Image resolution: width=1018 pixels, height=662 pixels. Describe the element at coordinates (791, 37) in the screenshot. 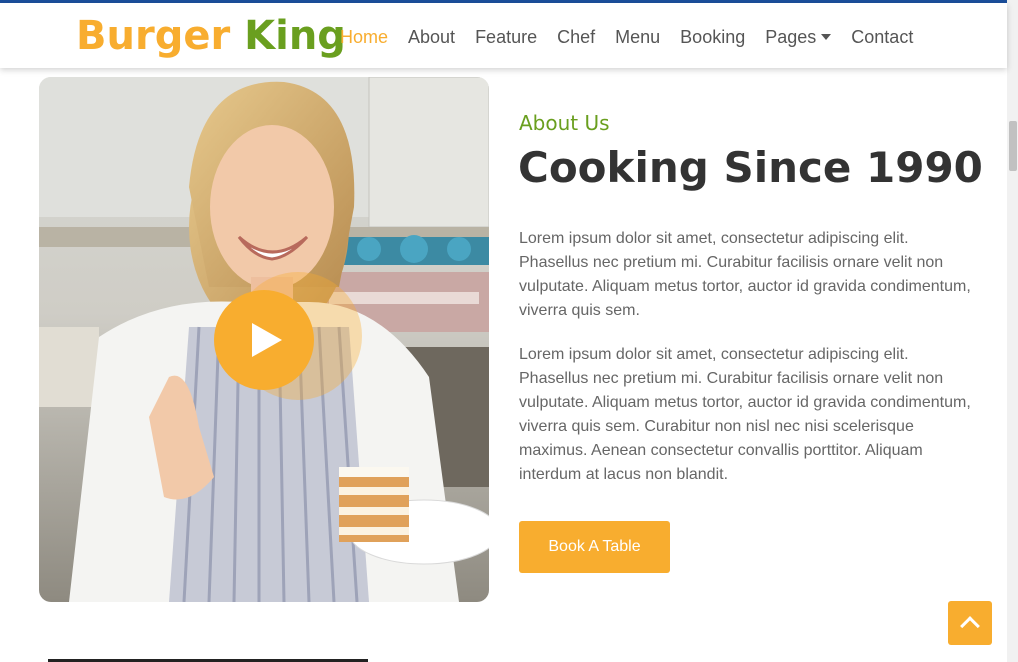

I see `nav-item-pages-label: Pages` at that location.